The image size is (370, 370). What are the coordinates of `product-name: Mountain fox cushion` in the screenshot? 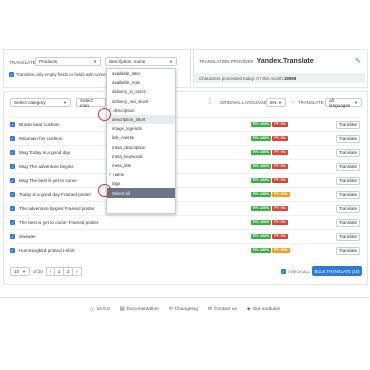 It's located at (41, 138).